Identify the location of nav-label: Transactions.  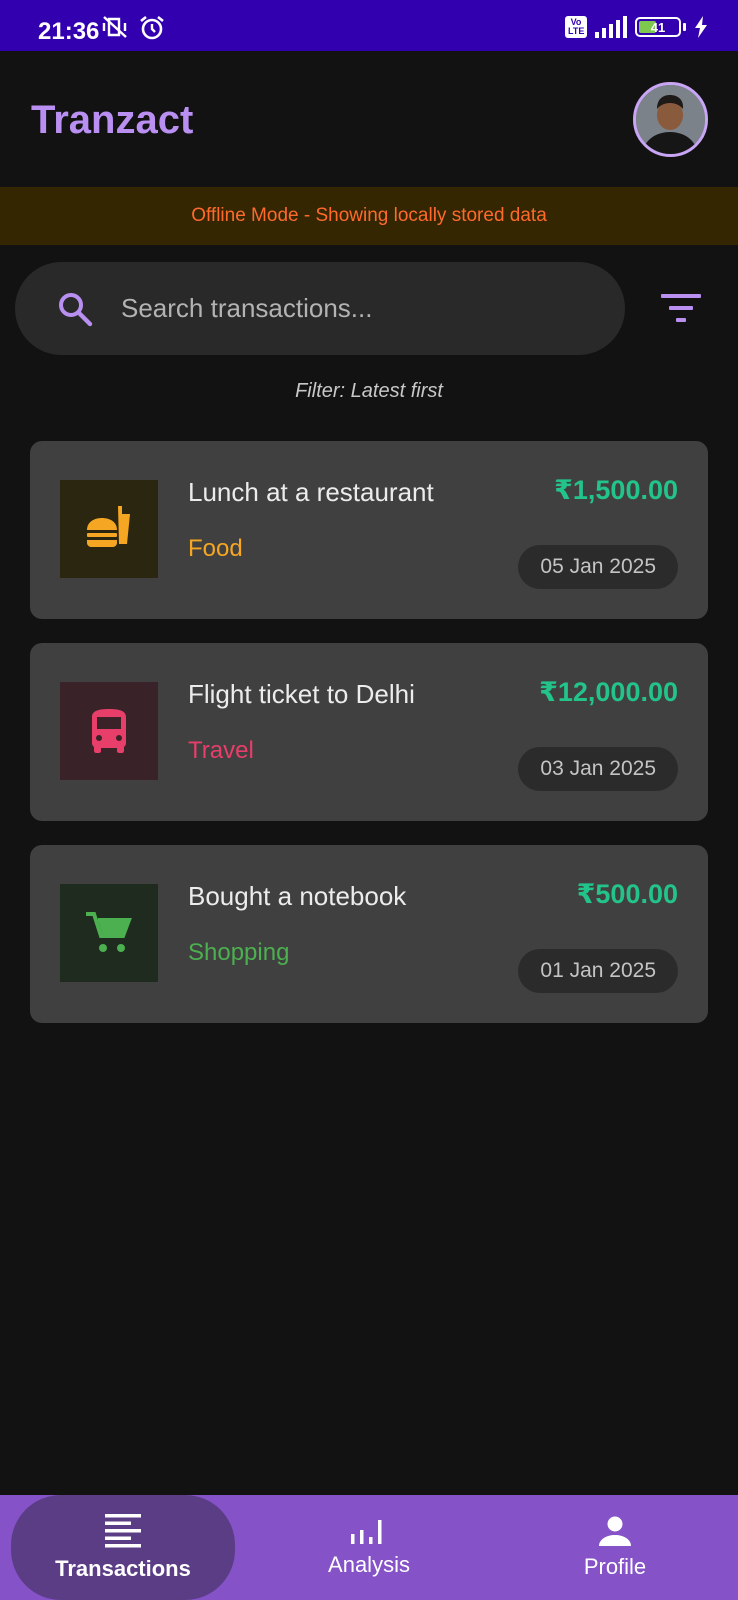
(123, 1568).